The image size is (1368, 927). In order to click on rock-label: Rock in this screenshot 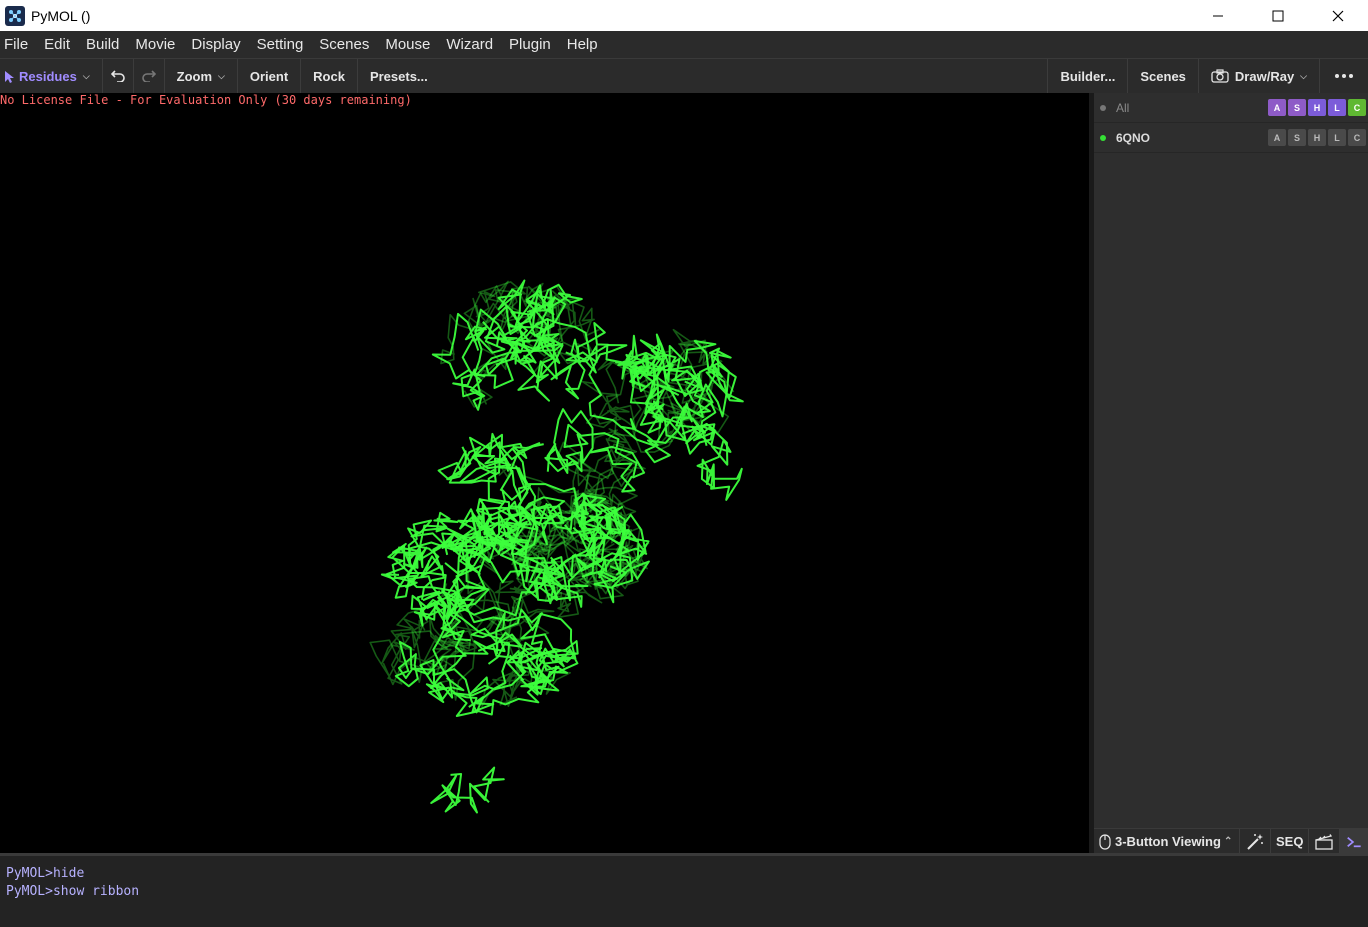, I will do `click(329, 76)`.